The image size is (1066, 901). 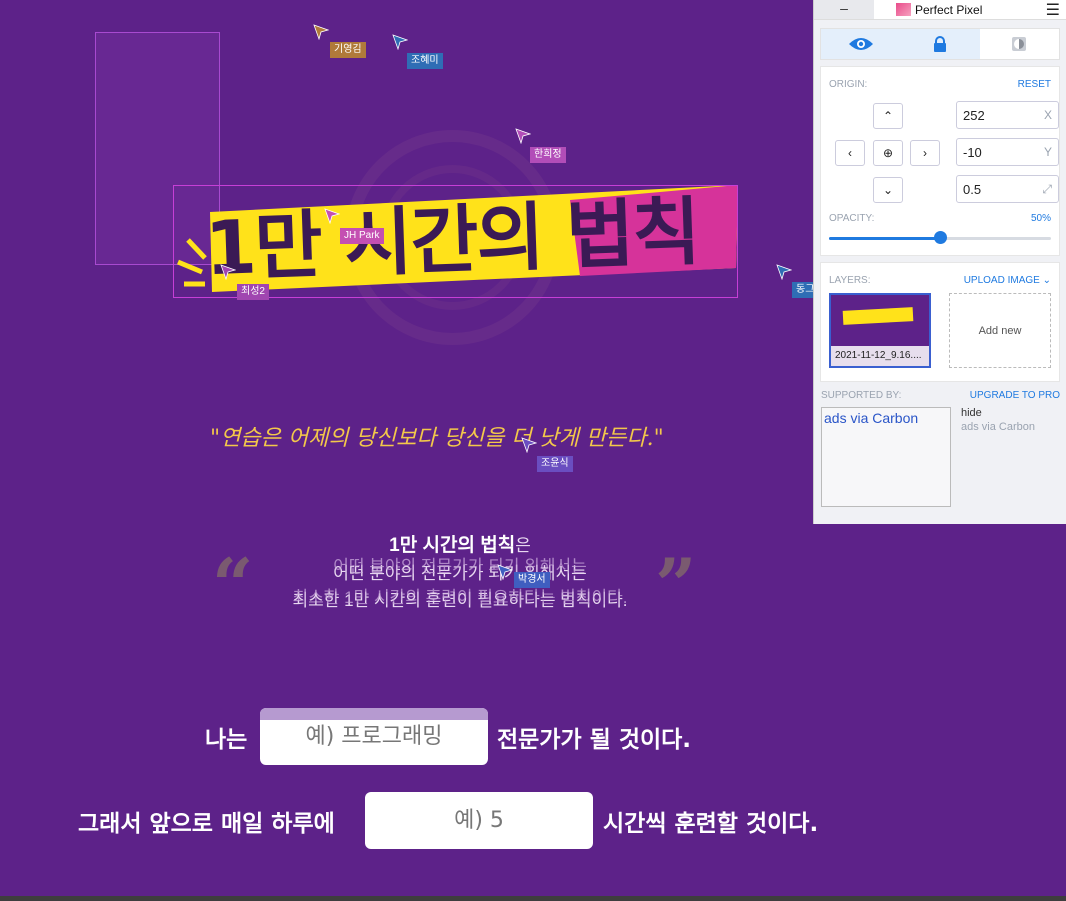 I want to click on quote-text: "연습은 어제의 당신보다 당신을 더 낫게 만든다.", so click(x=437, y=438).